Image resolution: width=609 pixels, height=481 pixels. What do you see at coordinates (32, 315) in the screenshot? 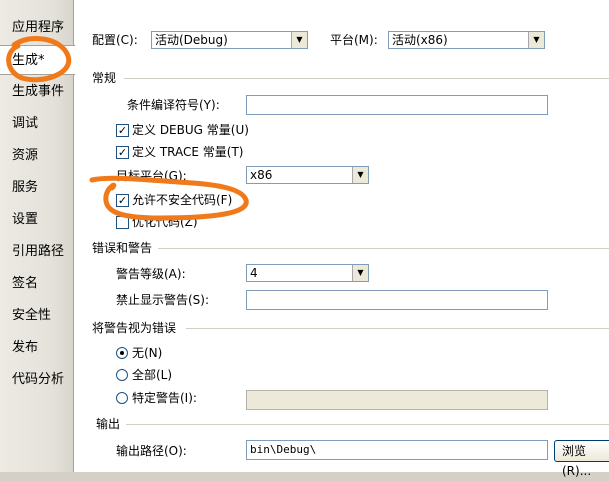
I see `sidebar-item-label: 安全性` at bounding box center [32, 315].